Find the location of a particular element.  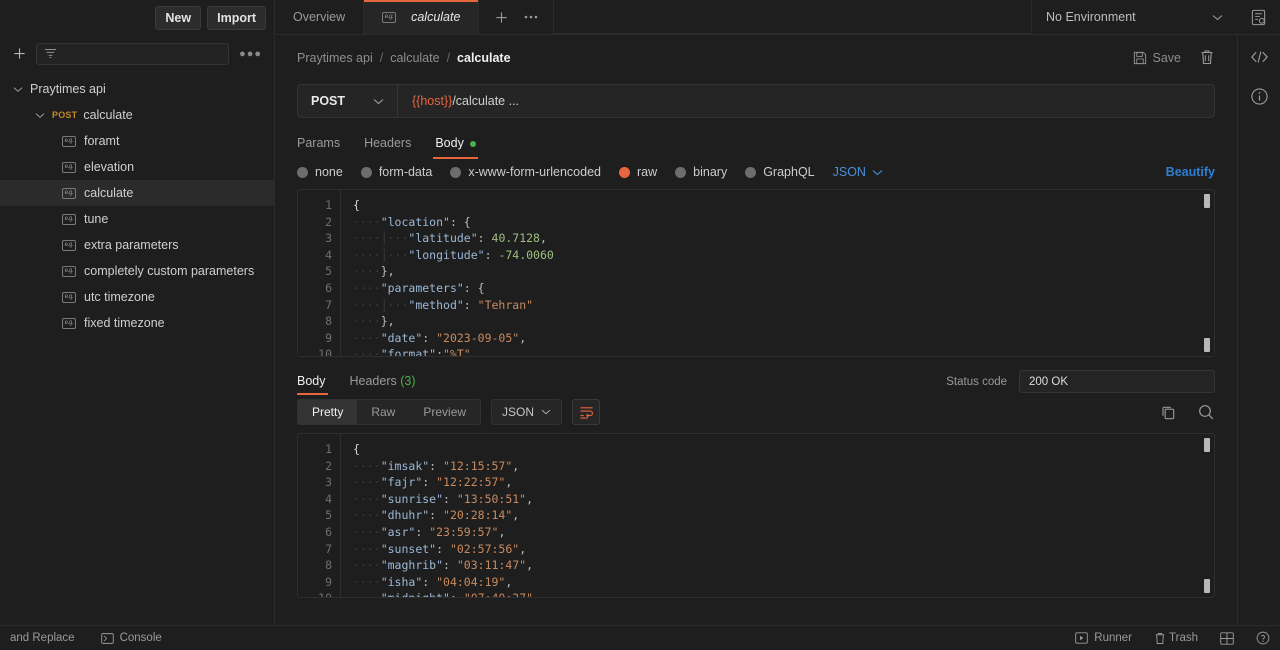

tab-headers: Headers is located at coordinates (387, 144).